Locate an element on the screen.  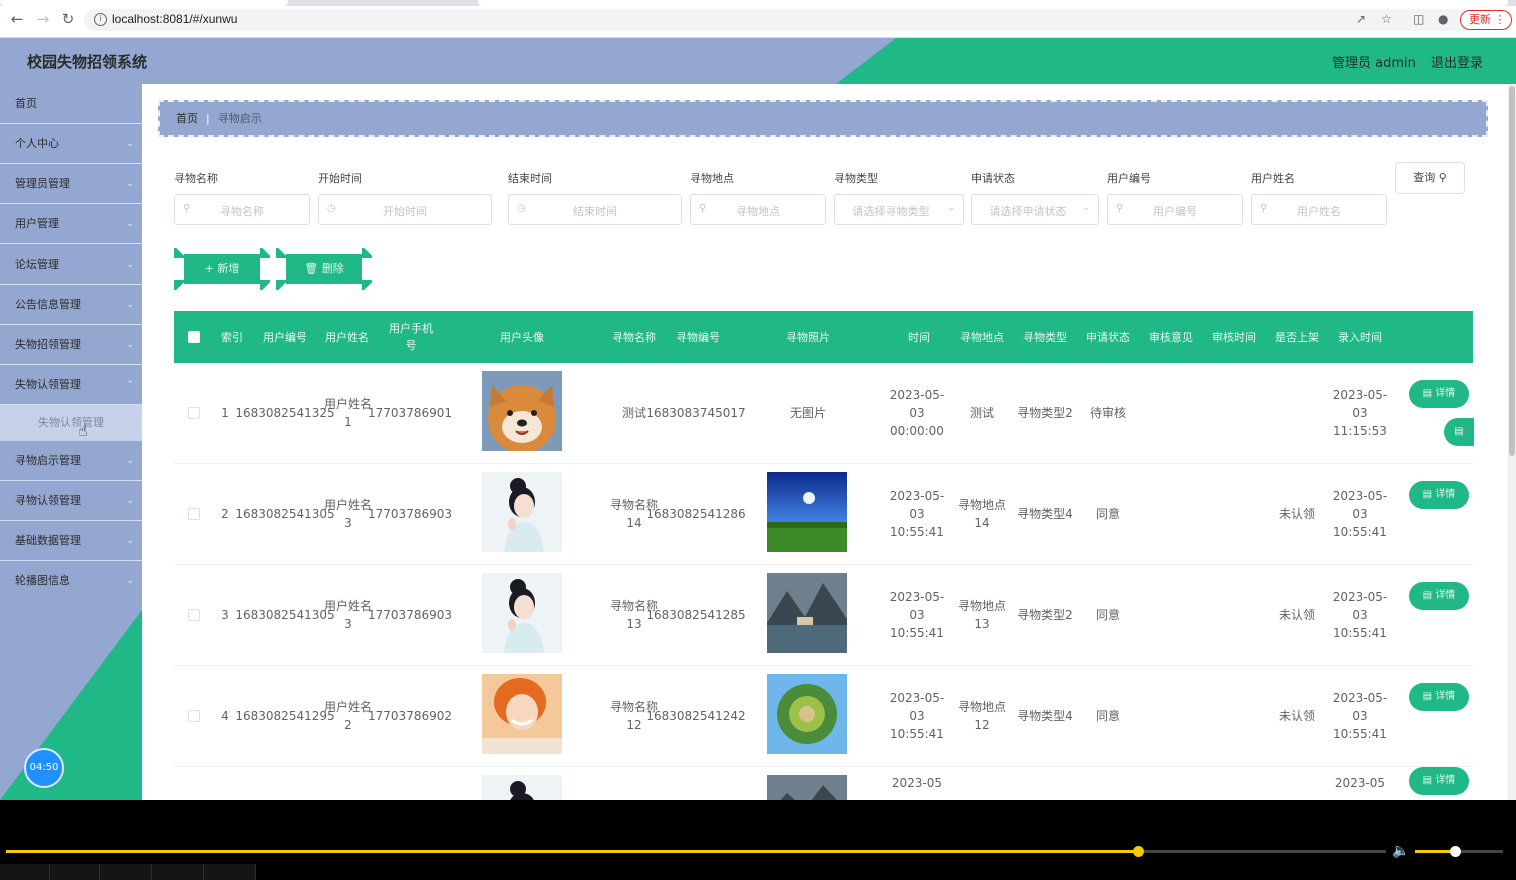
cell-phone: 17703786902 is located at coordinates (410, 716).